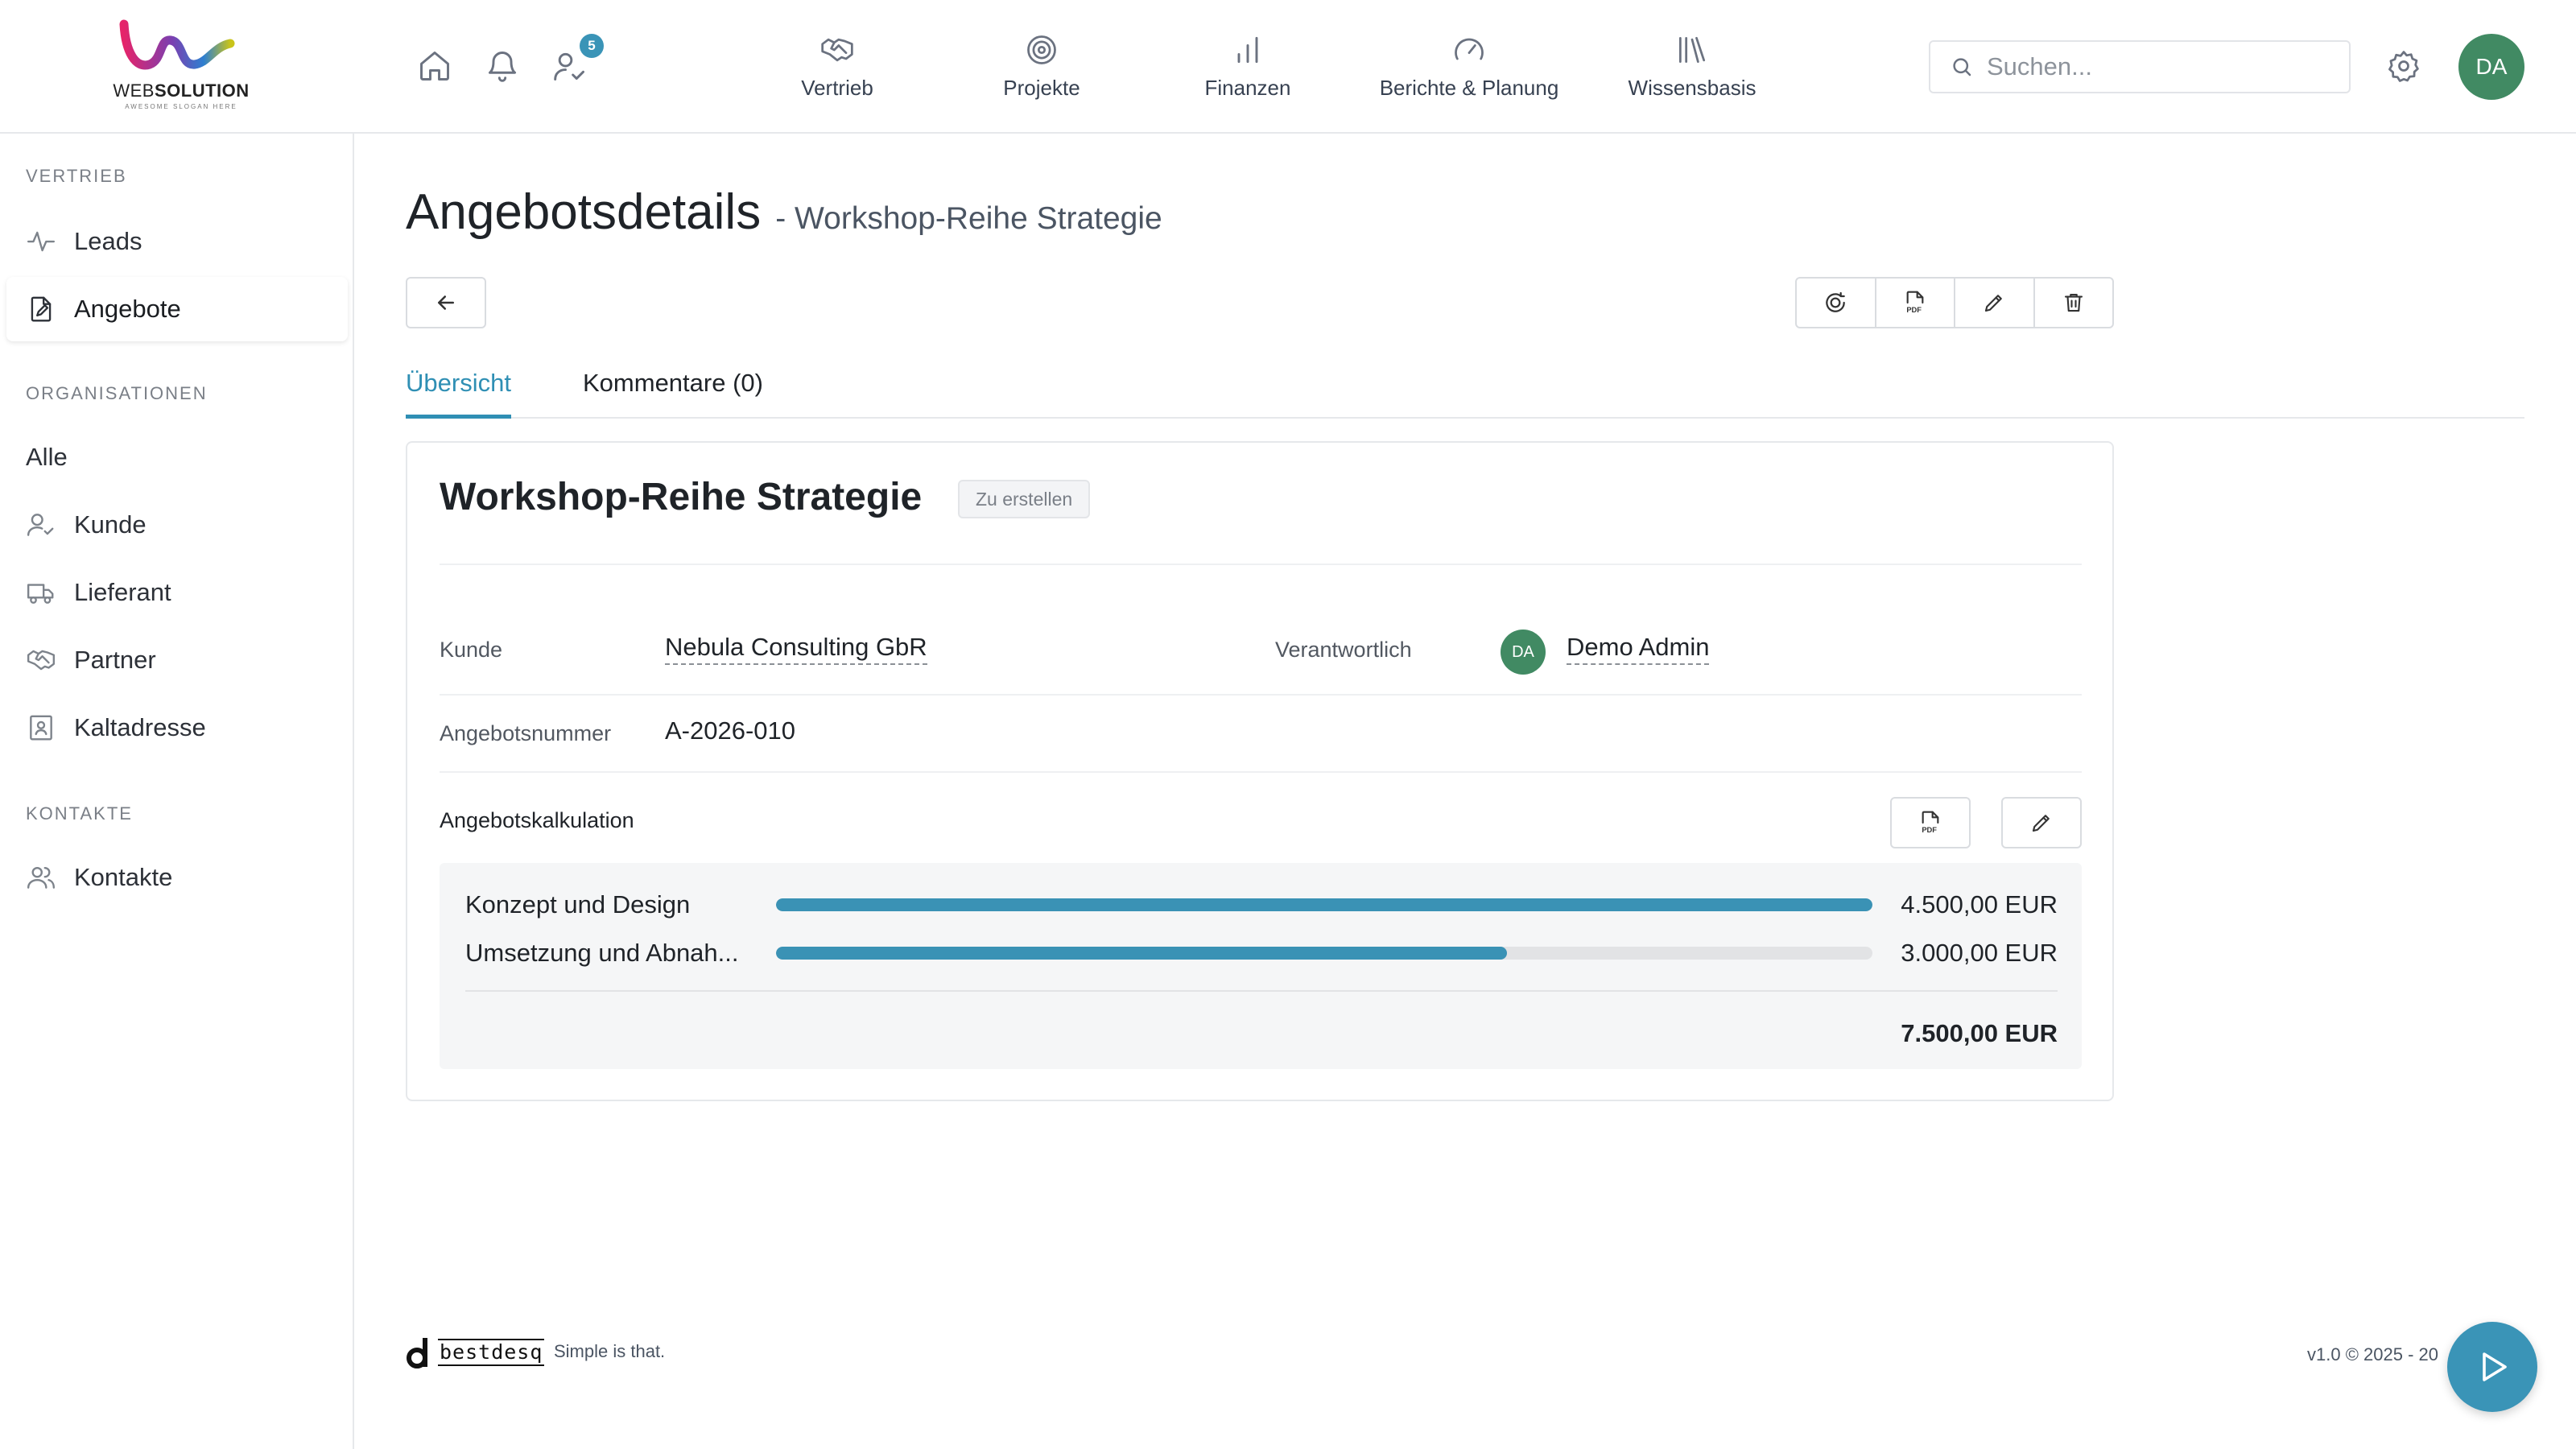  I want to click on contact-card-icon, so click(41, 727).